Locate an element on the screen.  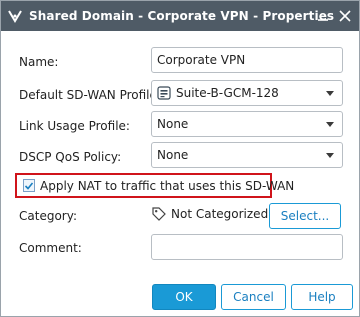
minimize-icon is located at coordinates (323, 20).